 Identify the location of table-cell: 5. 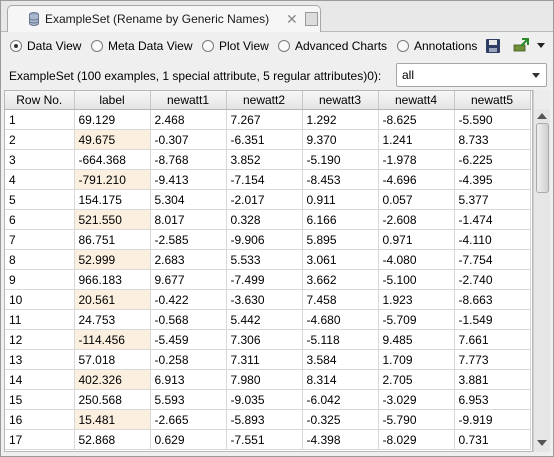
(40, 199).